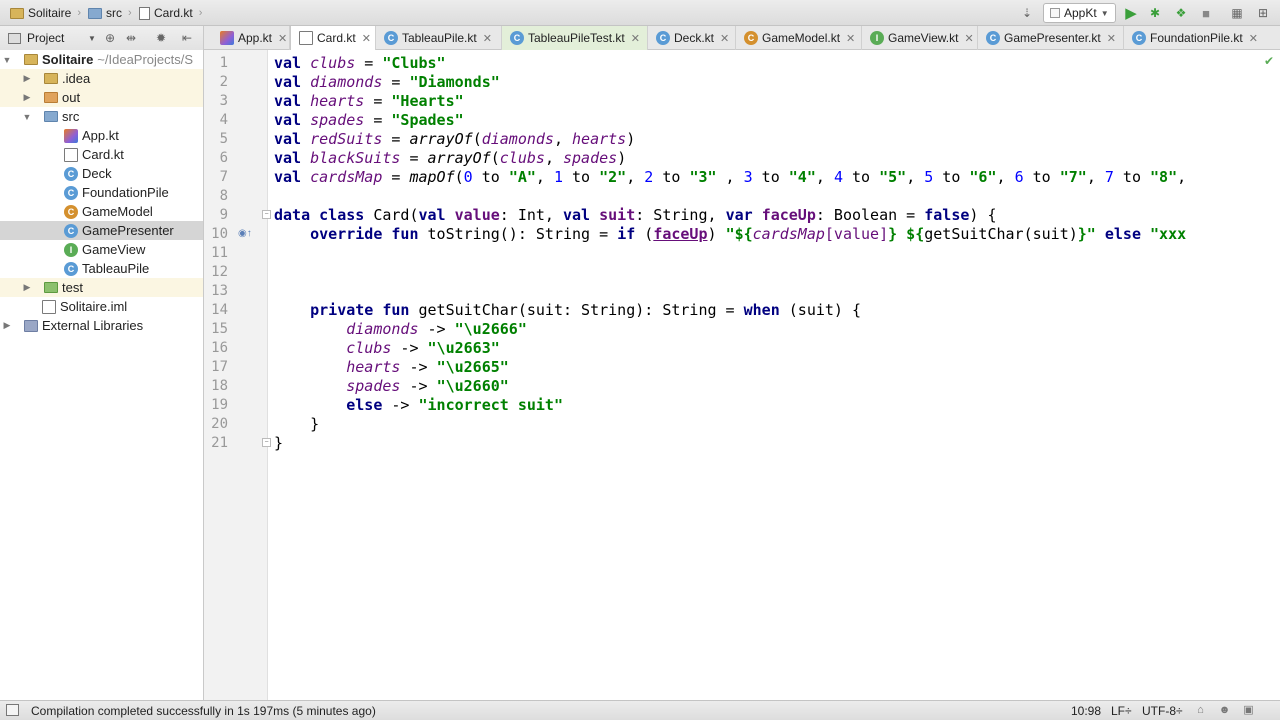  Describe the element at coordinates (1155, 13) in the screenshot. I see `debug-icon: ✱` at that location.